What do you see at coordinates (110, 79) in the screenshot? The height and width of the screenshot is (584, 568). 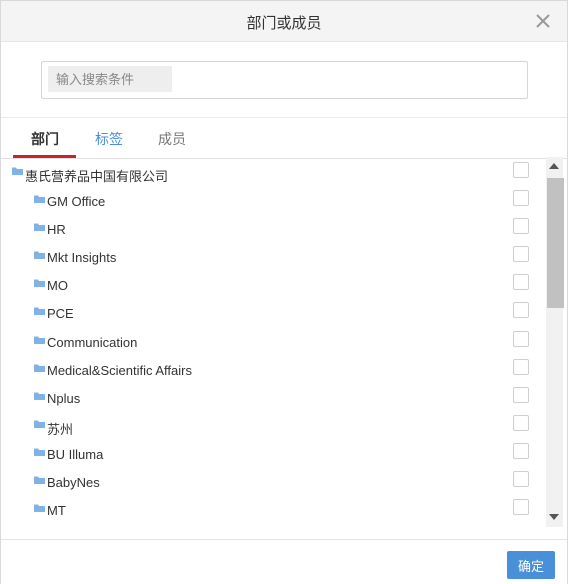 I see `search-input` at bounding box center [110, 79].